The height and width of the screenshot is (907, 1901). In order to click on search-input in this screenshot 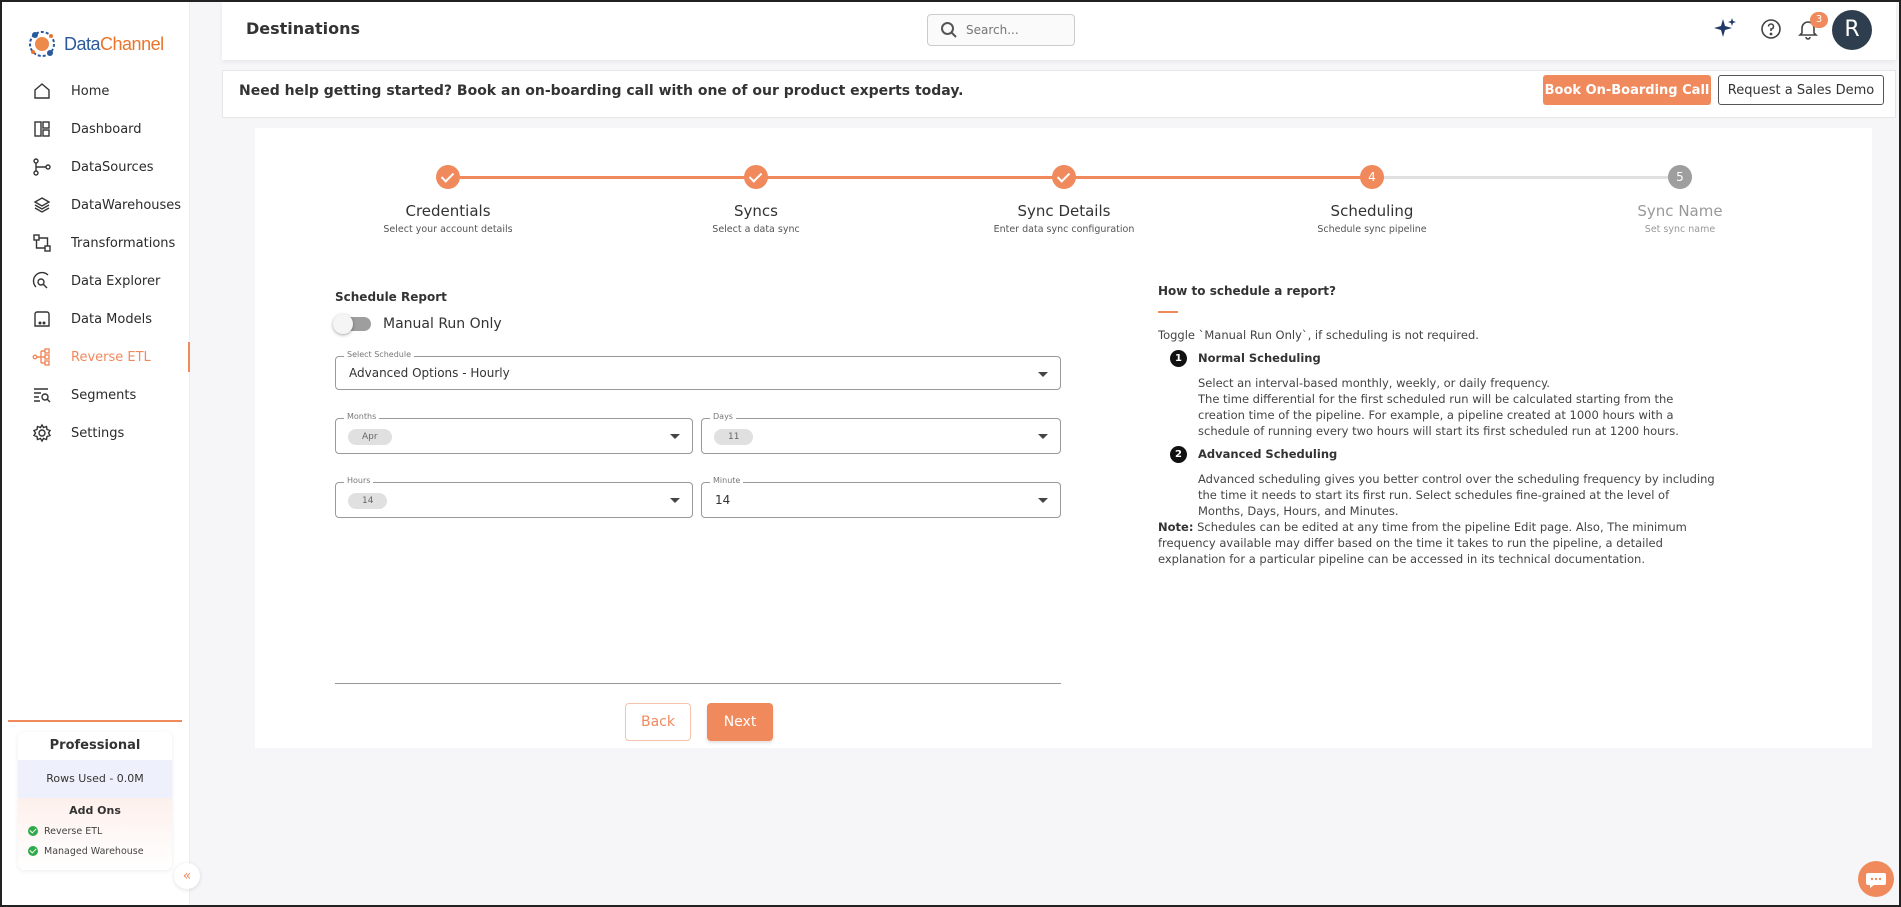, I will do `click(1016, 30)`.